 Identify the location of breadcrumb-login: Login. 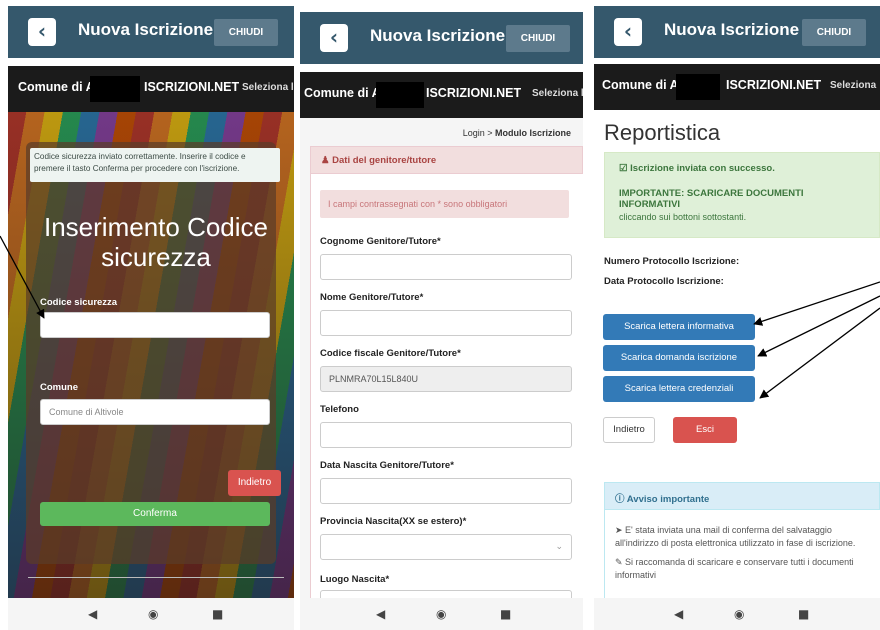
(474, 133).